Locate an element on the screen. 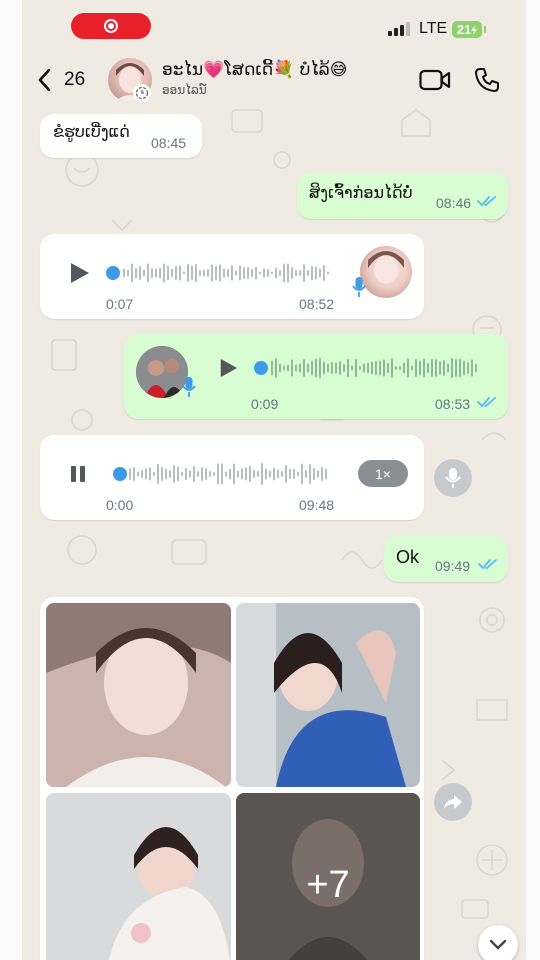 The image size is (540, 960). message-outgoing-voice: 0:09 08:53 is located at coordinates (316, 376).